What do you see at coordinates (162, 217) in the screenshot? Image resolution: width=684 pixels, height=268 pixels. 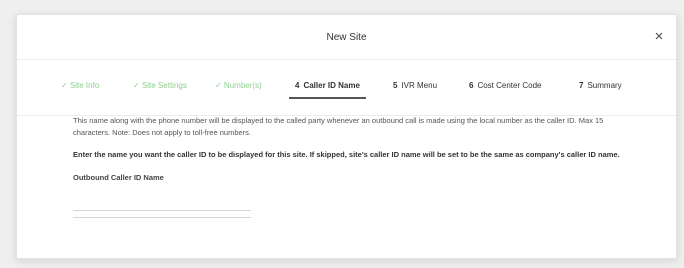 I see `input-underline` at bounding box center [162, 217].